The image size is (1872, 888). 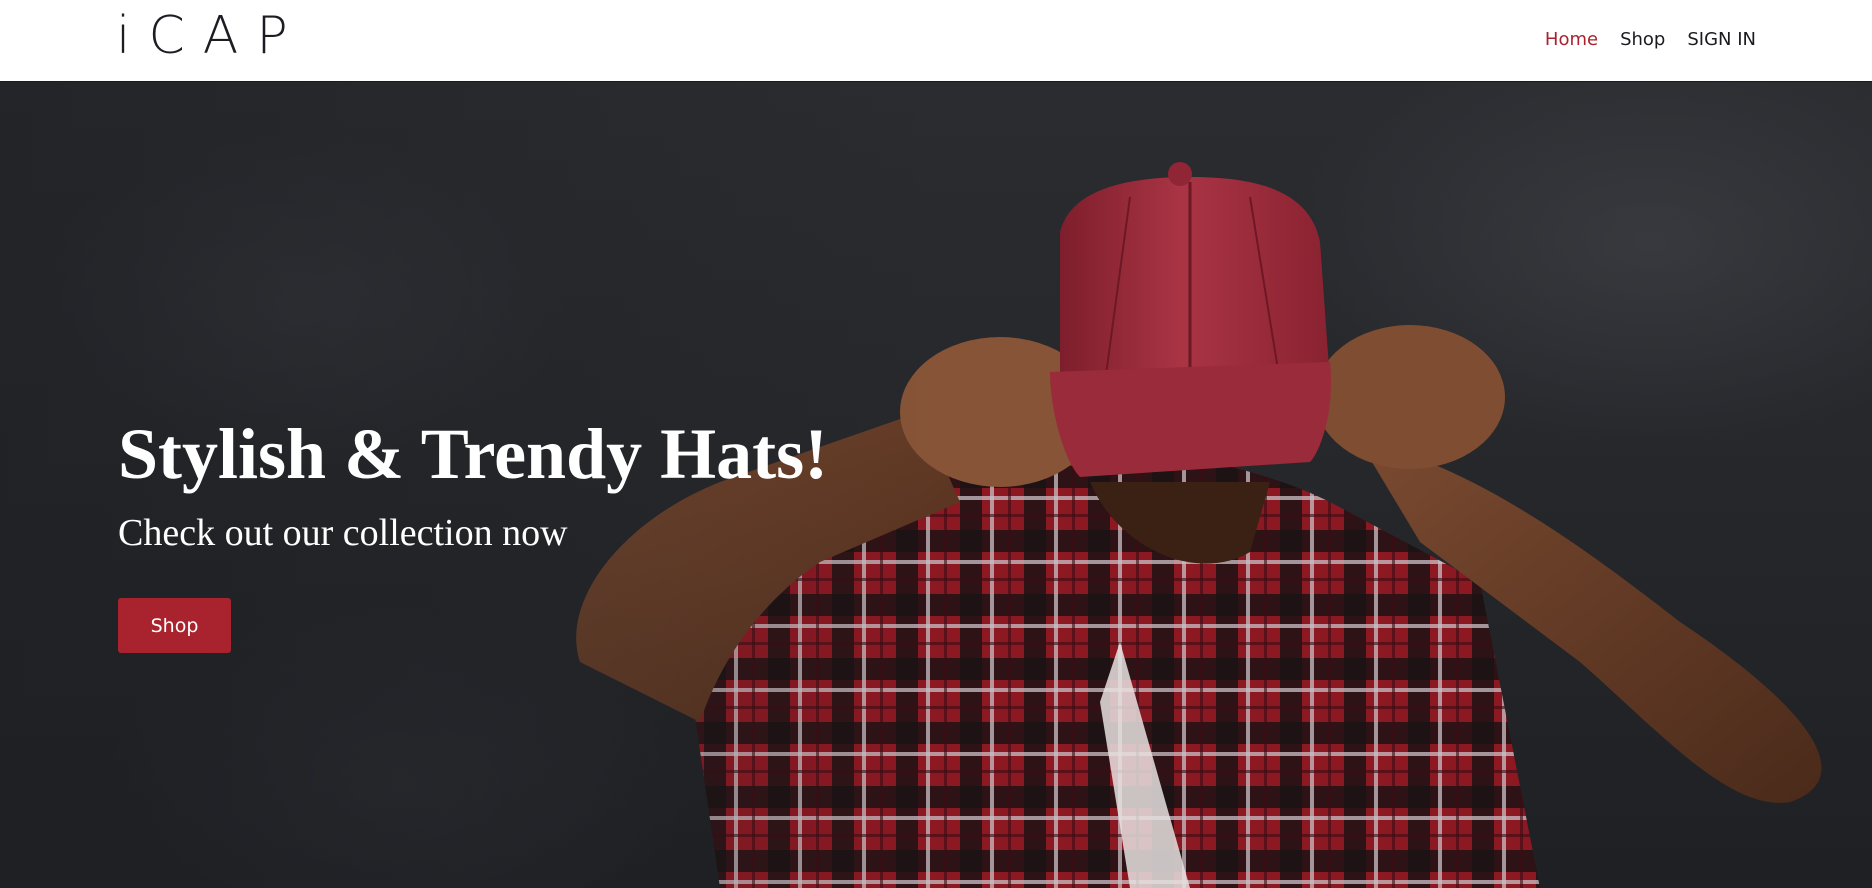 I want to click on nav-link-sign-in: SIGN IN, so click(x=1721, y=40).